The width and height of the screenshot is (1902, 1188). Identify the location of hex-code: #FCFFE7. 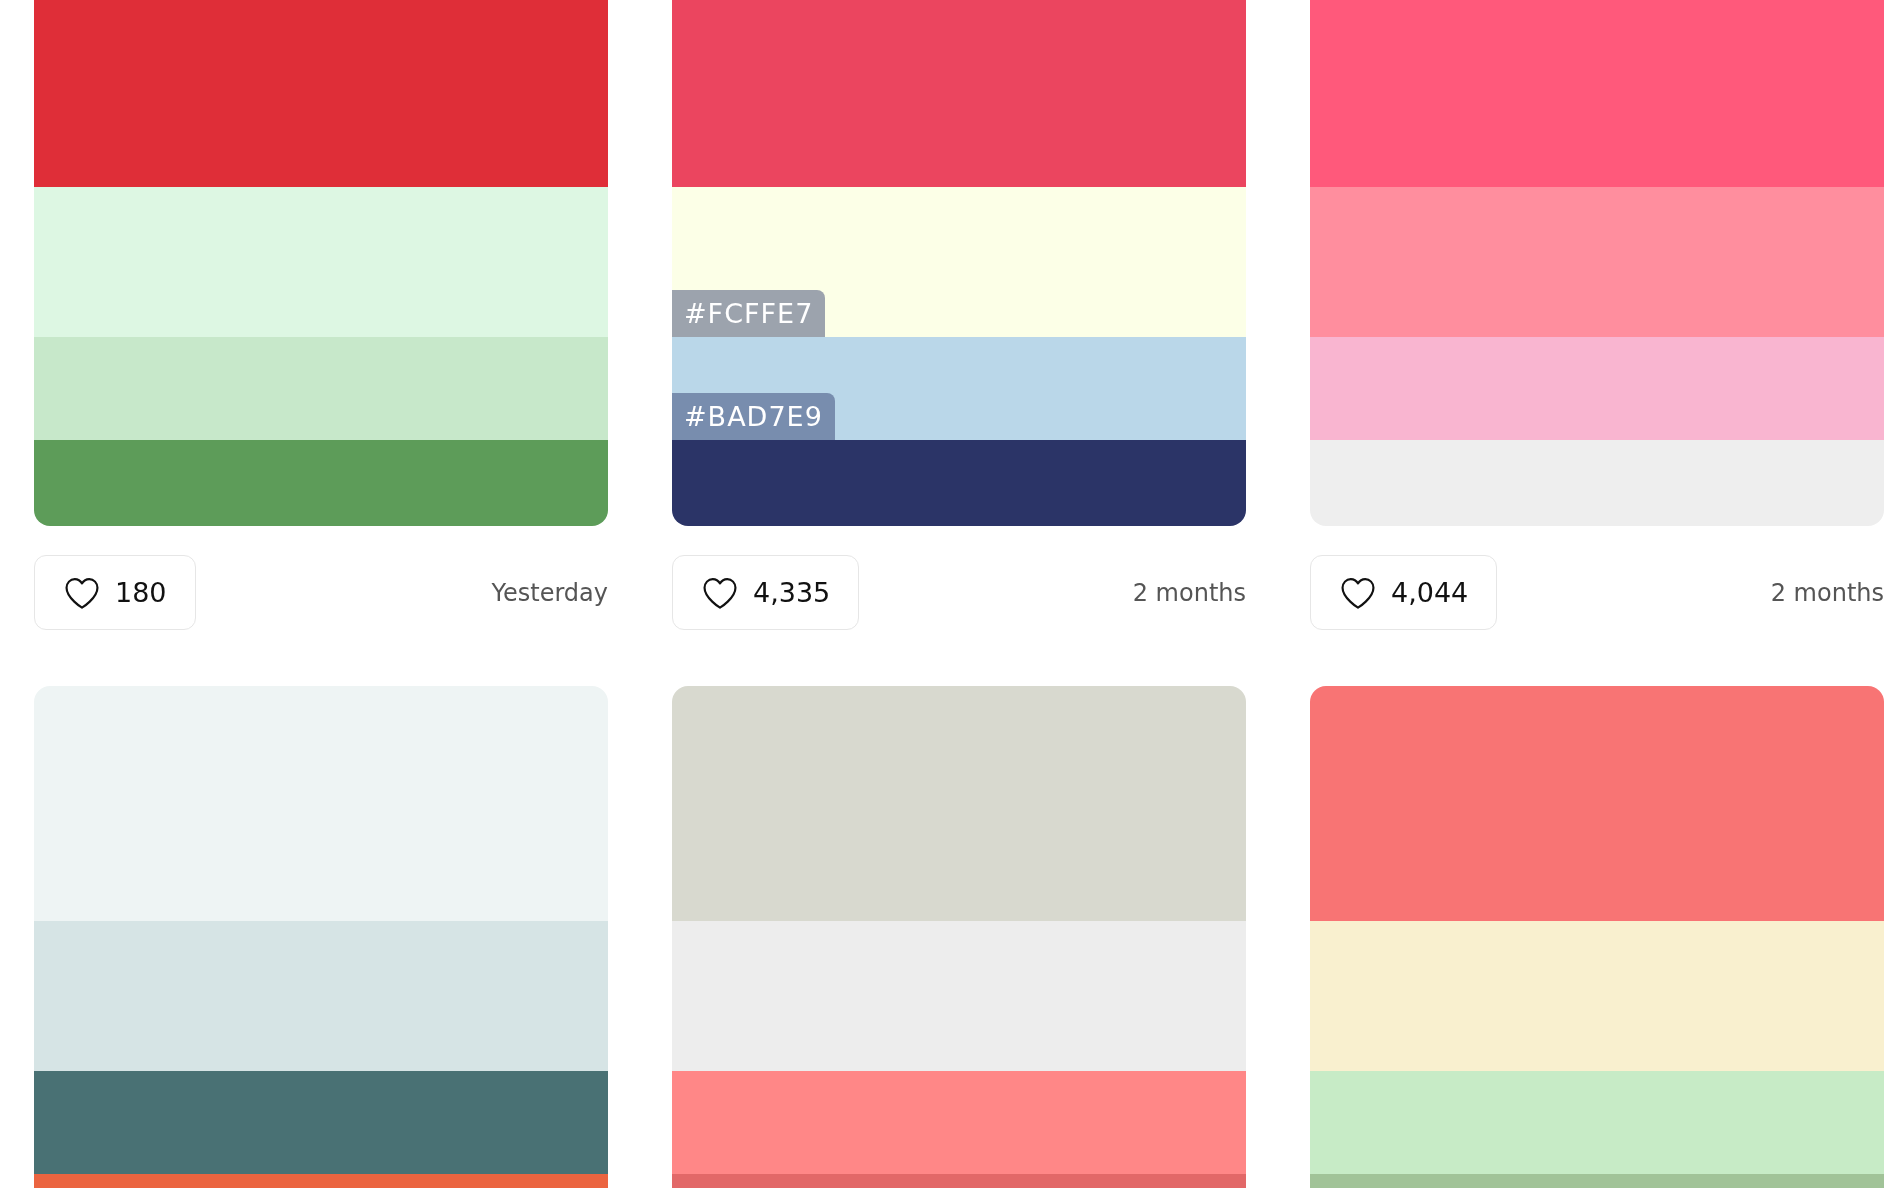
(749, 313).